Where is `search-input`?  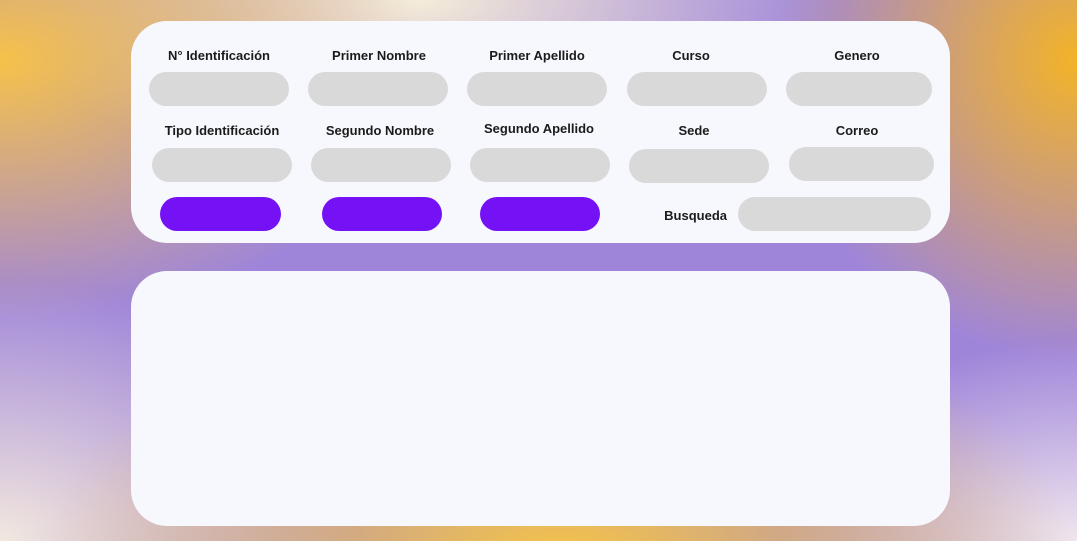
search-input is located at coordinates (834, 214).